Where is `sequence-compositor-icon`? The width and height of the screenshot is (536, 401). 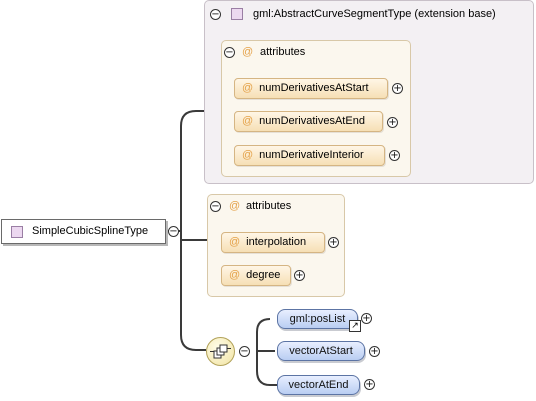 sequence-compositor-icon is located at coordinates (220, 351).